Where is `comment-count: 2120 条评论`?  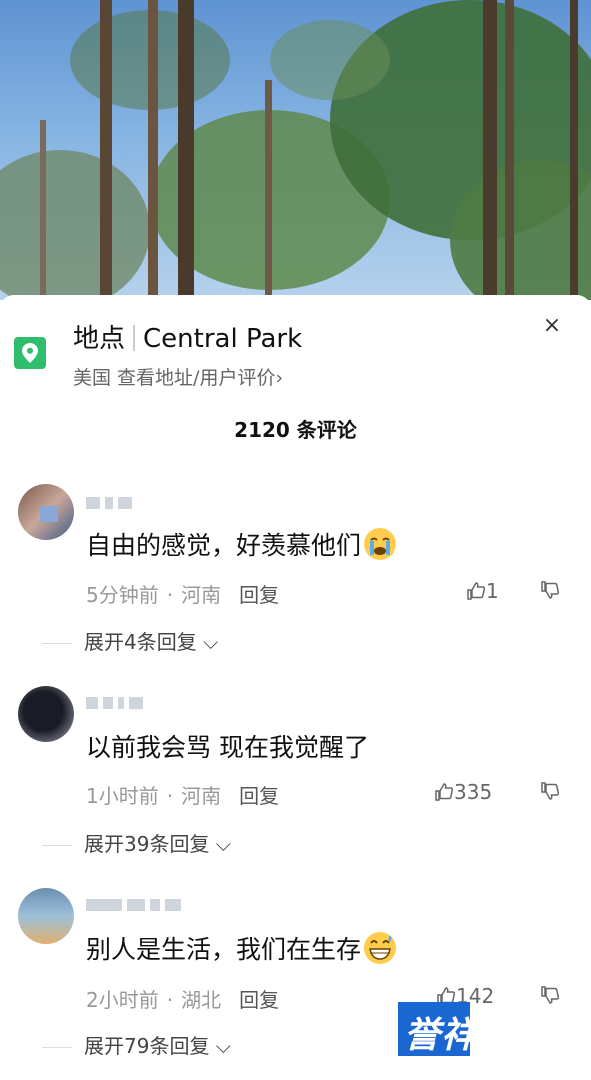 comment-count: 2120 条评论 is located at coordinates (295, 430).